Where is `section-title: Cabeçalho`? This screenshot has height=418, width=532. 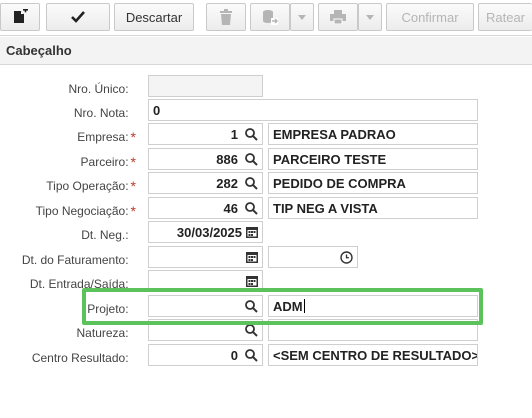
section-title: Cabeçalho is located at coordinates (39, 50).